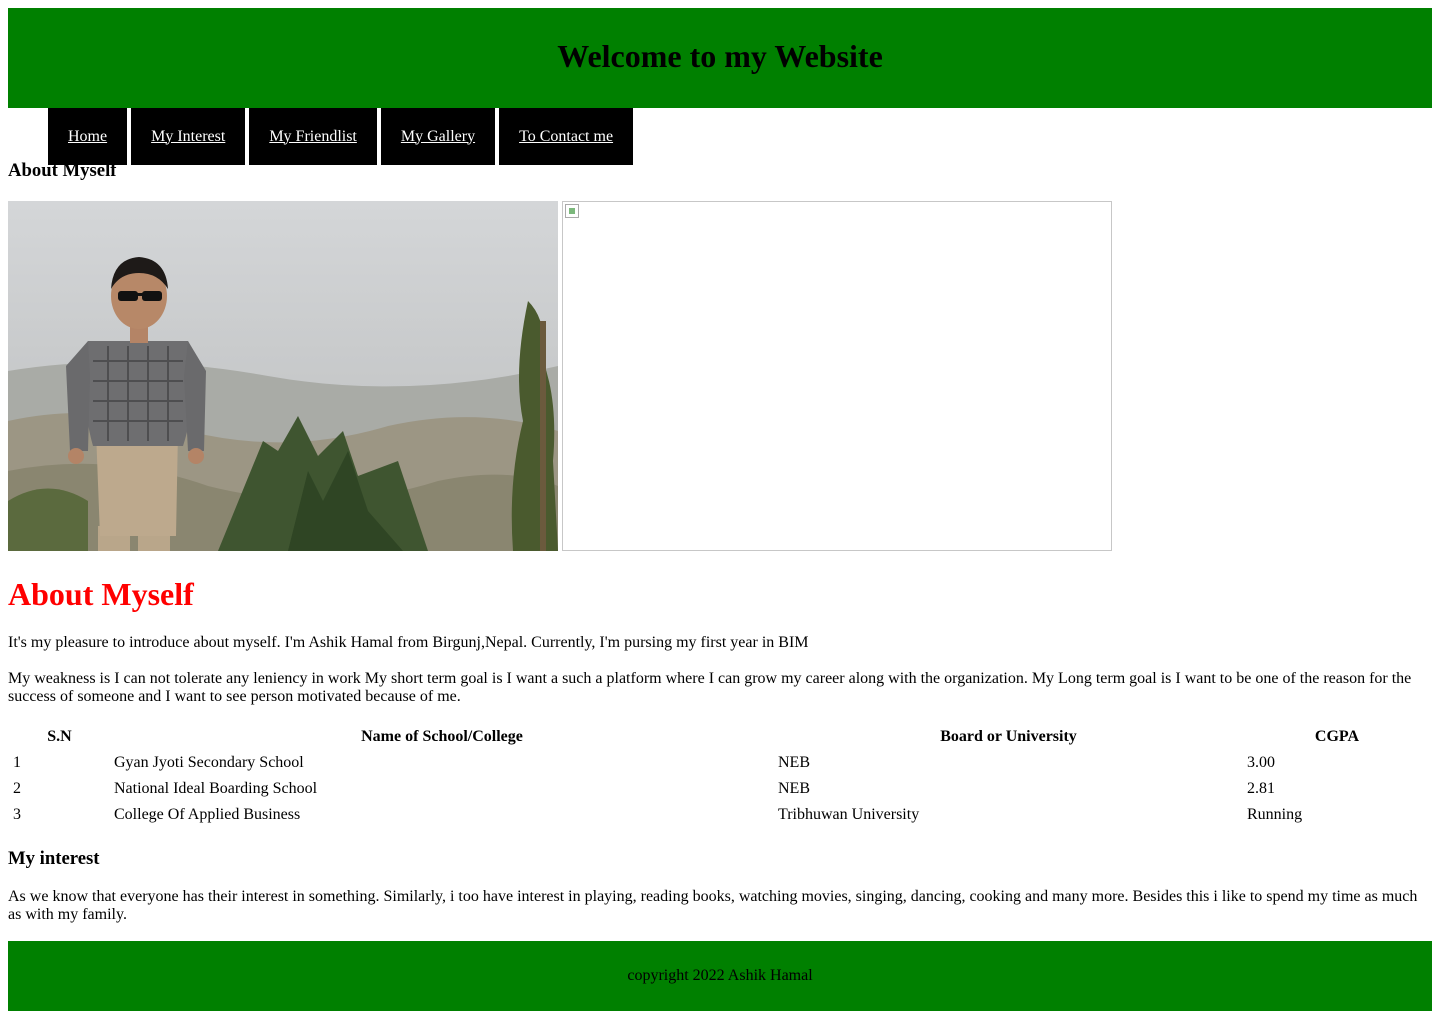 The height and width of the screenshot is (1019, 1440). What do you see at coordinates (216, 788) in the screenshot?
I see `cell-school: National Ideal Boarding School` at bounding box center [216, 788].